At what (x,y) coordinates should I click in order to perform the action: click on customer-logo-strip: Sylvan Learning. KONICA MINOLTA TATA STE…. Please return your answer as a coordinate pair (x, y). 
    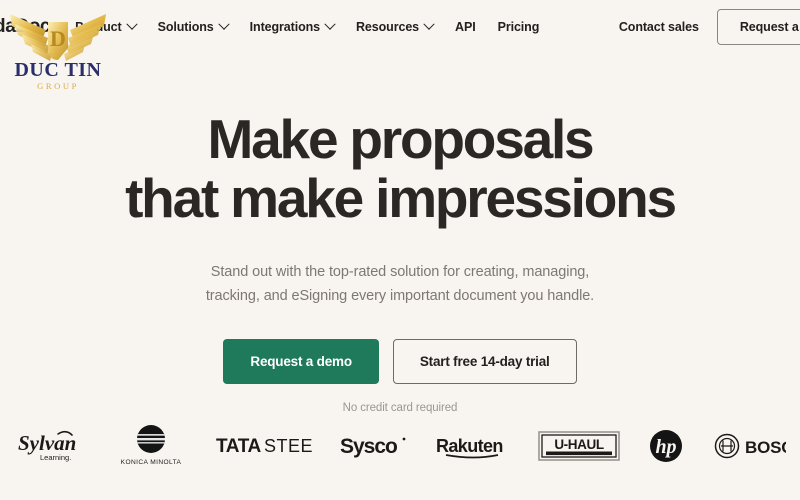
    Looking at the image, I should click on (400, 446).